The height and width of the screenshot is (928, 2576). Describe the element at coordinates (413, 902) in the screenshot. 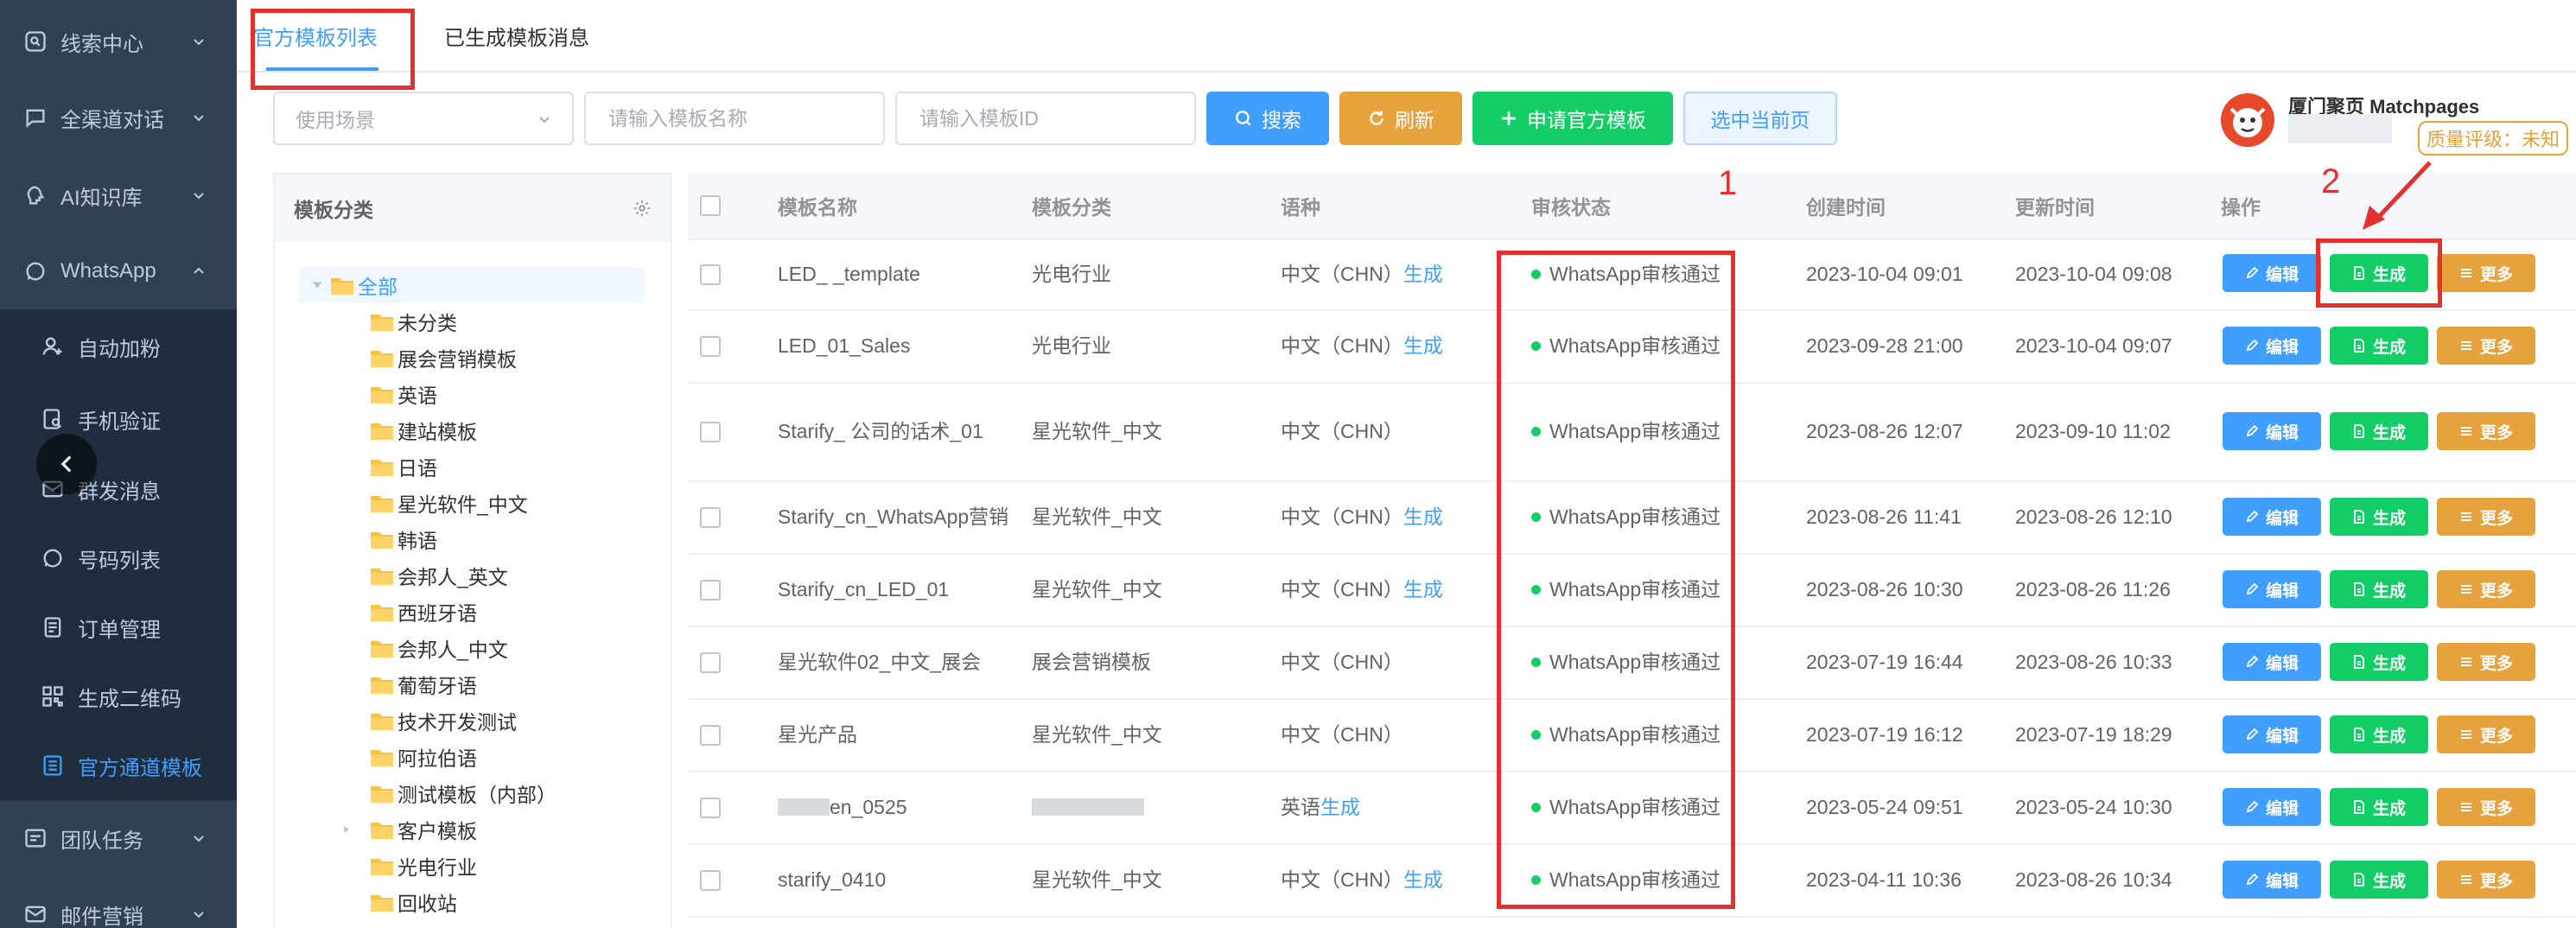

I see `tree-node: 回收站` at that location.